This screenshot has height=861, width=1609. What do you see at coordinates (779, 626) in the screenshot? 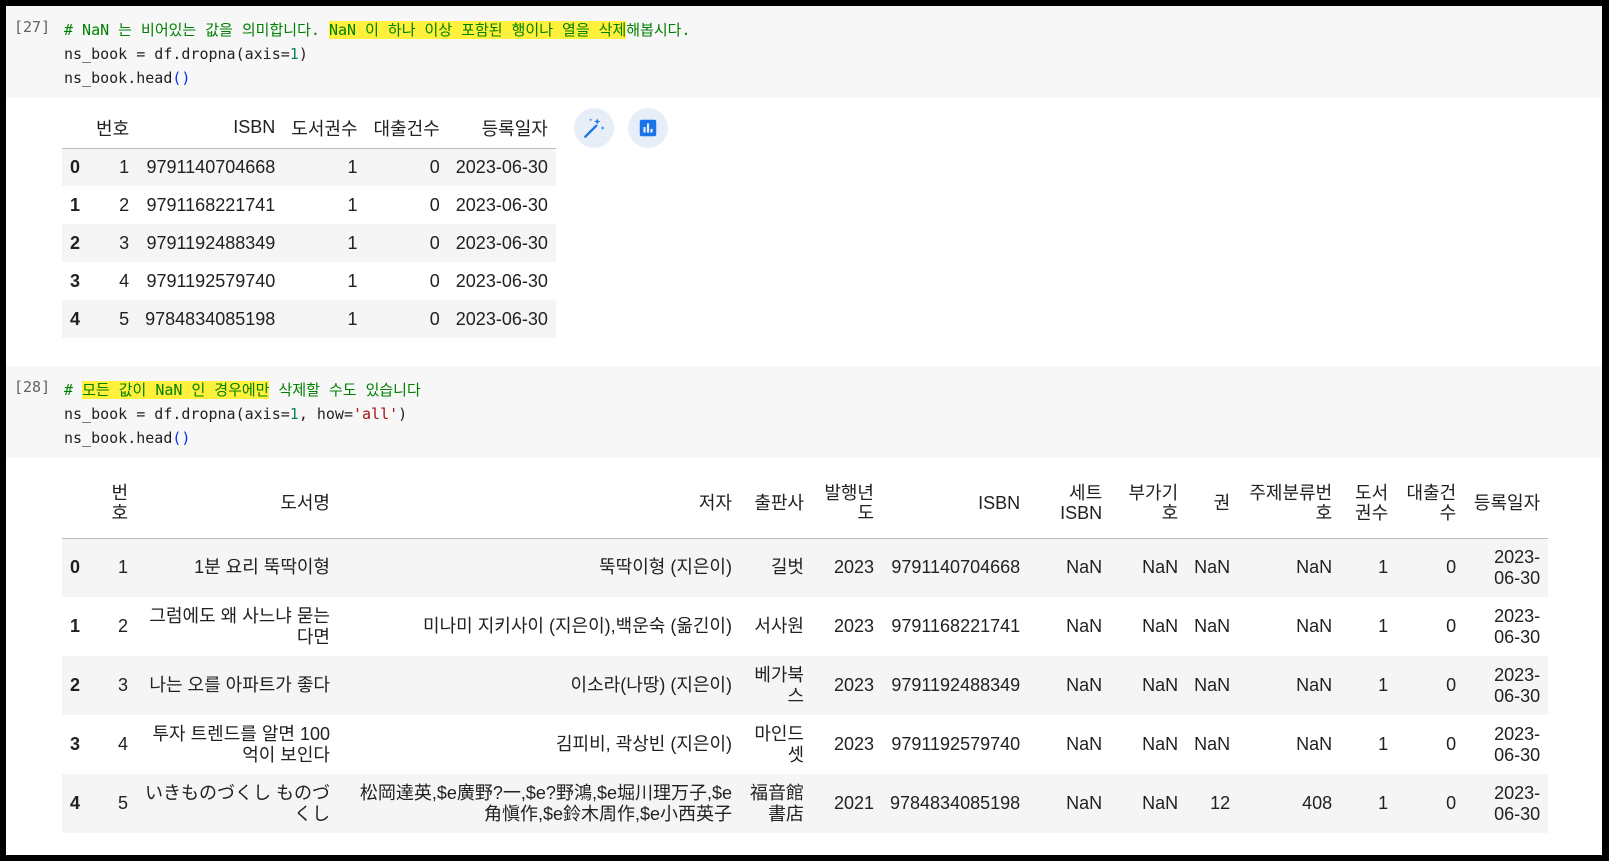
I see `table-cell: 서사원` at bounding box center [779, 626].